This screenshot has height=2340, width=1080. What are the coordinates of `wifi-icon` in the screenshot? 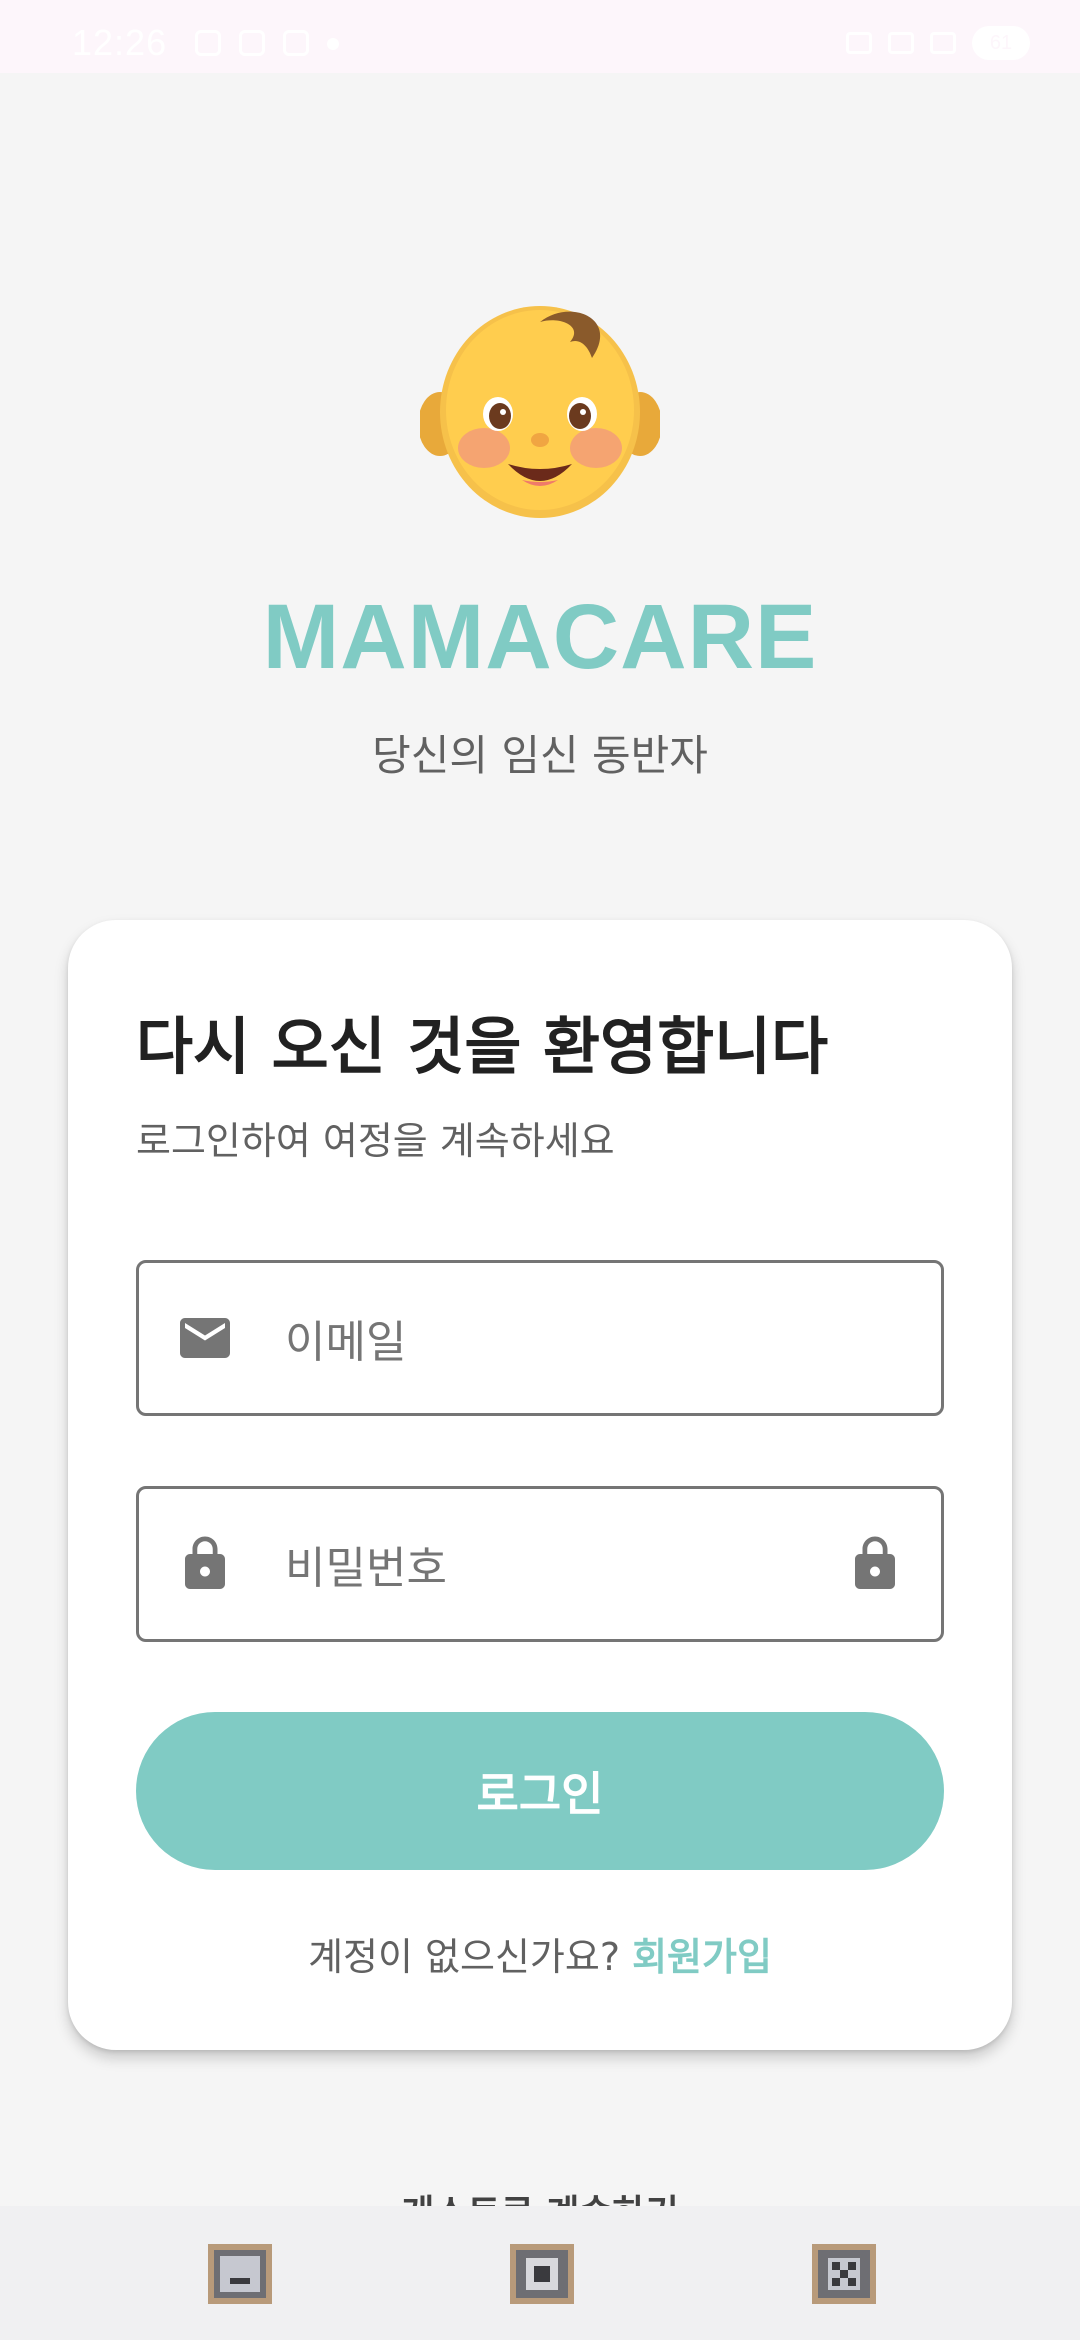 It's located at (859, 43).